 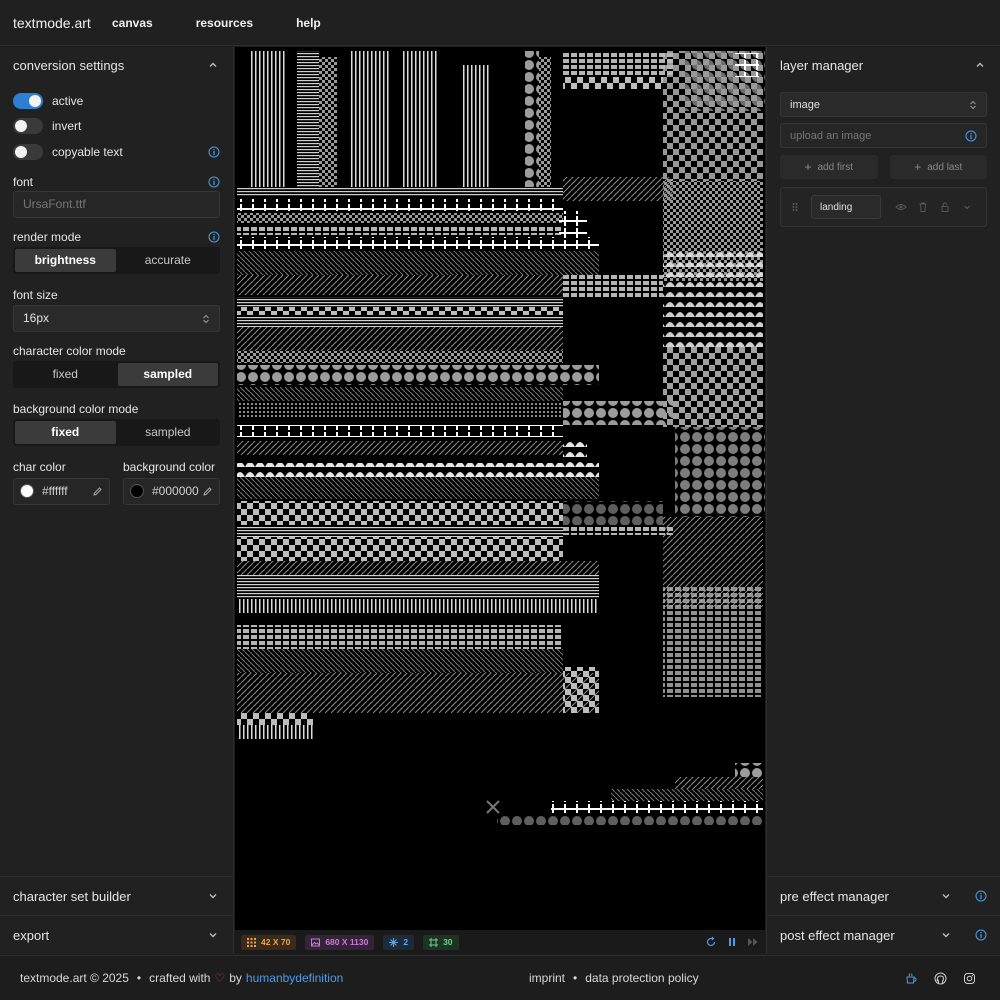 What do you see at coordinates (901, 207) in the screenshot?
I see `eye-icon` at bounding box center [901, 207].